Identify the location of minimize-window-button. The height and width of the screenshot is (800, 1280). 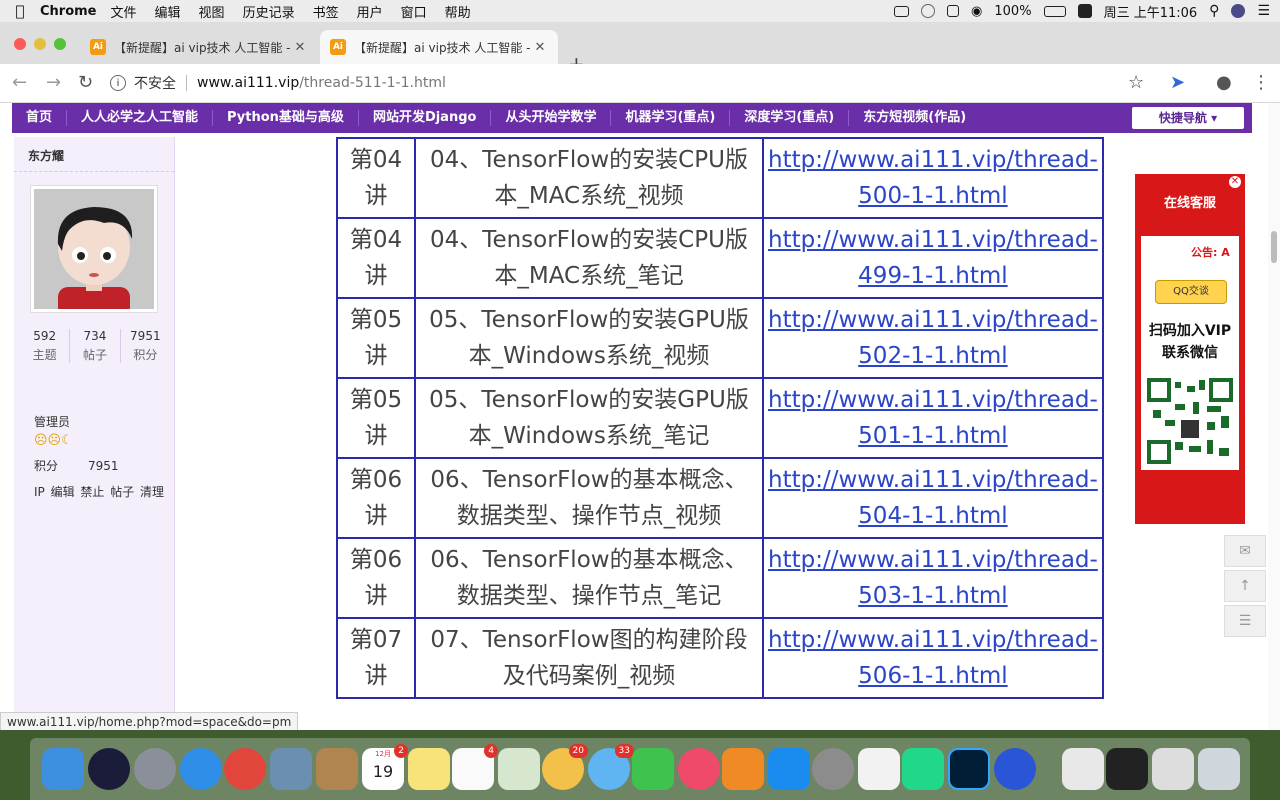
(40, 44).